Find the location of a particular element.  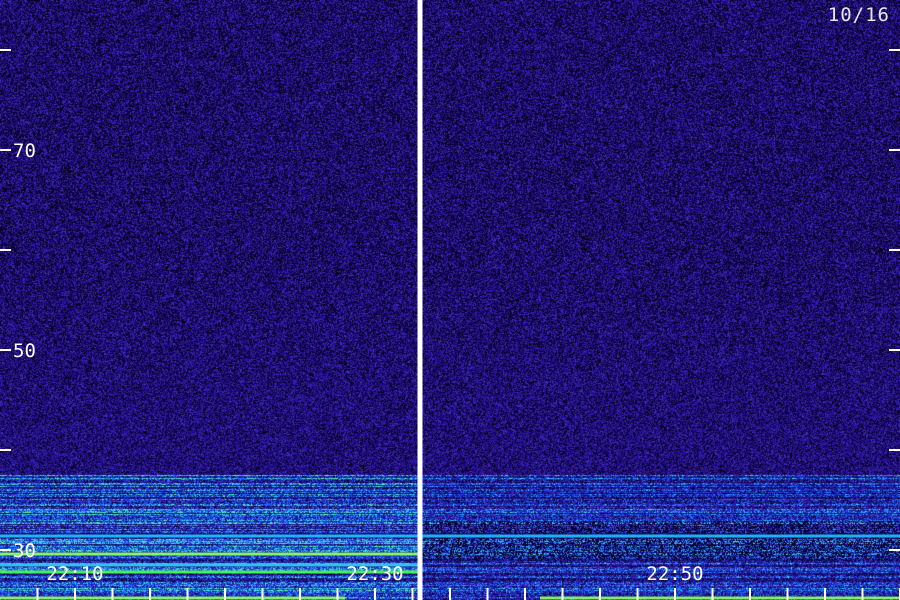

x-tick-label-2210: 22:10 is located at coordinates (74, 574).